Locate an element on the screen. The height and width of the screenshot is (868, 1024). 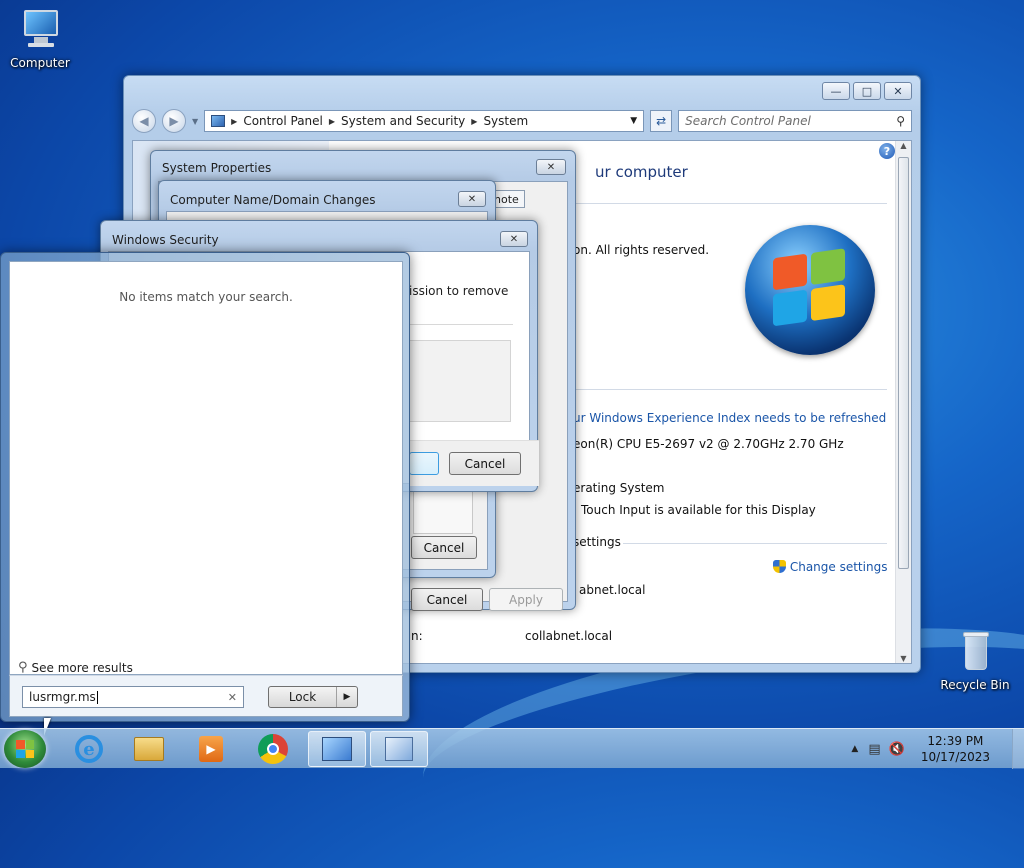
control-panel-taskbar-button is located at coordinates (337, 749).